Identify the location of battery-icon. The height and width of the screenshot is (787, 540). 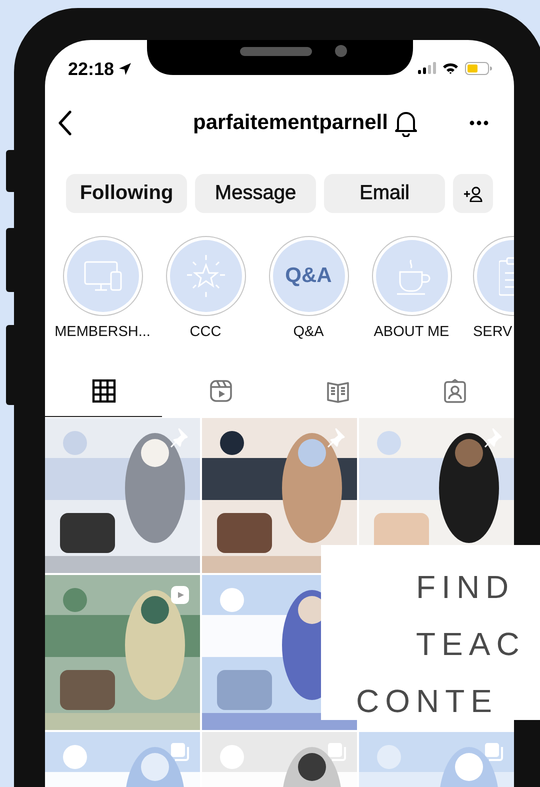
(478, 68).